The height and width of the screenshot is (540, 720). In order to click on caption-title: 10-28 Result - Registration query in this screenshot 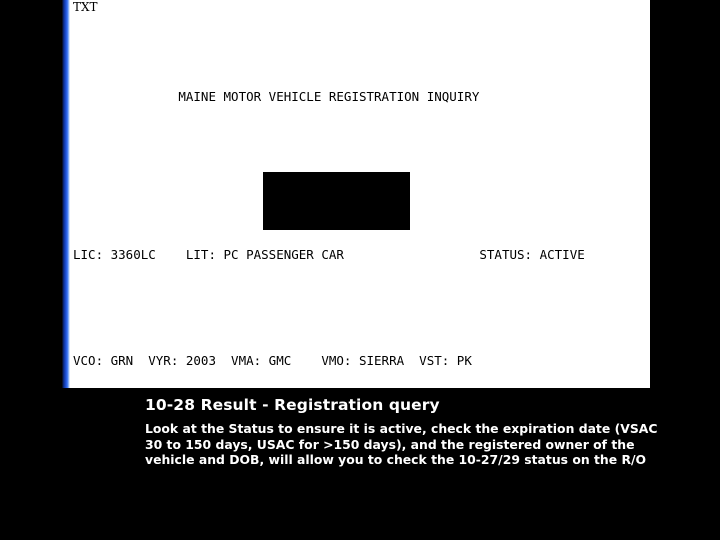, I will do `click(292, 405)`.